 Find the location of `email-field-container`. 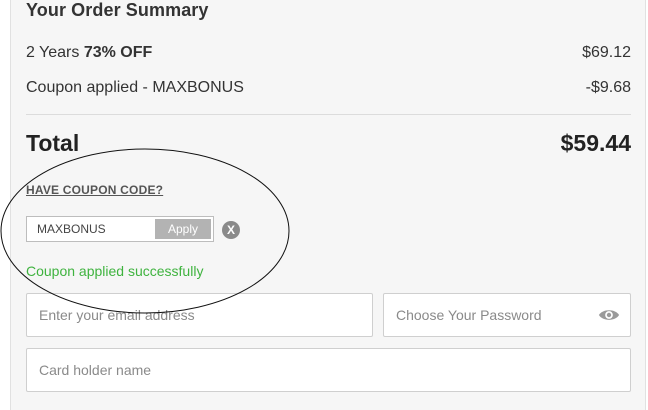

email-field-container is located at coordinates (199, 315).